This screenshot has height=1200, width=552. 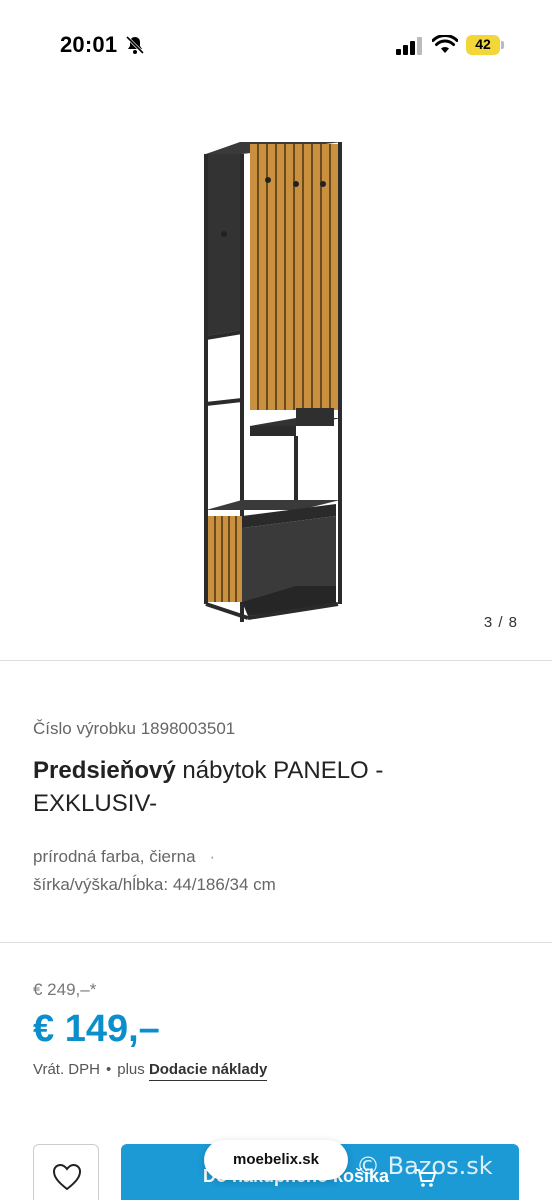 I want to click on current-price: € 149,–, so click(x=96, y=1029).